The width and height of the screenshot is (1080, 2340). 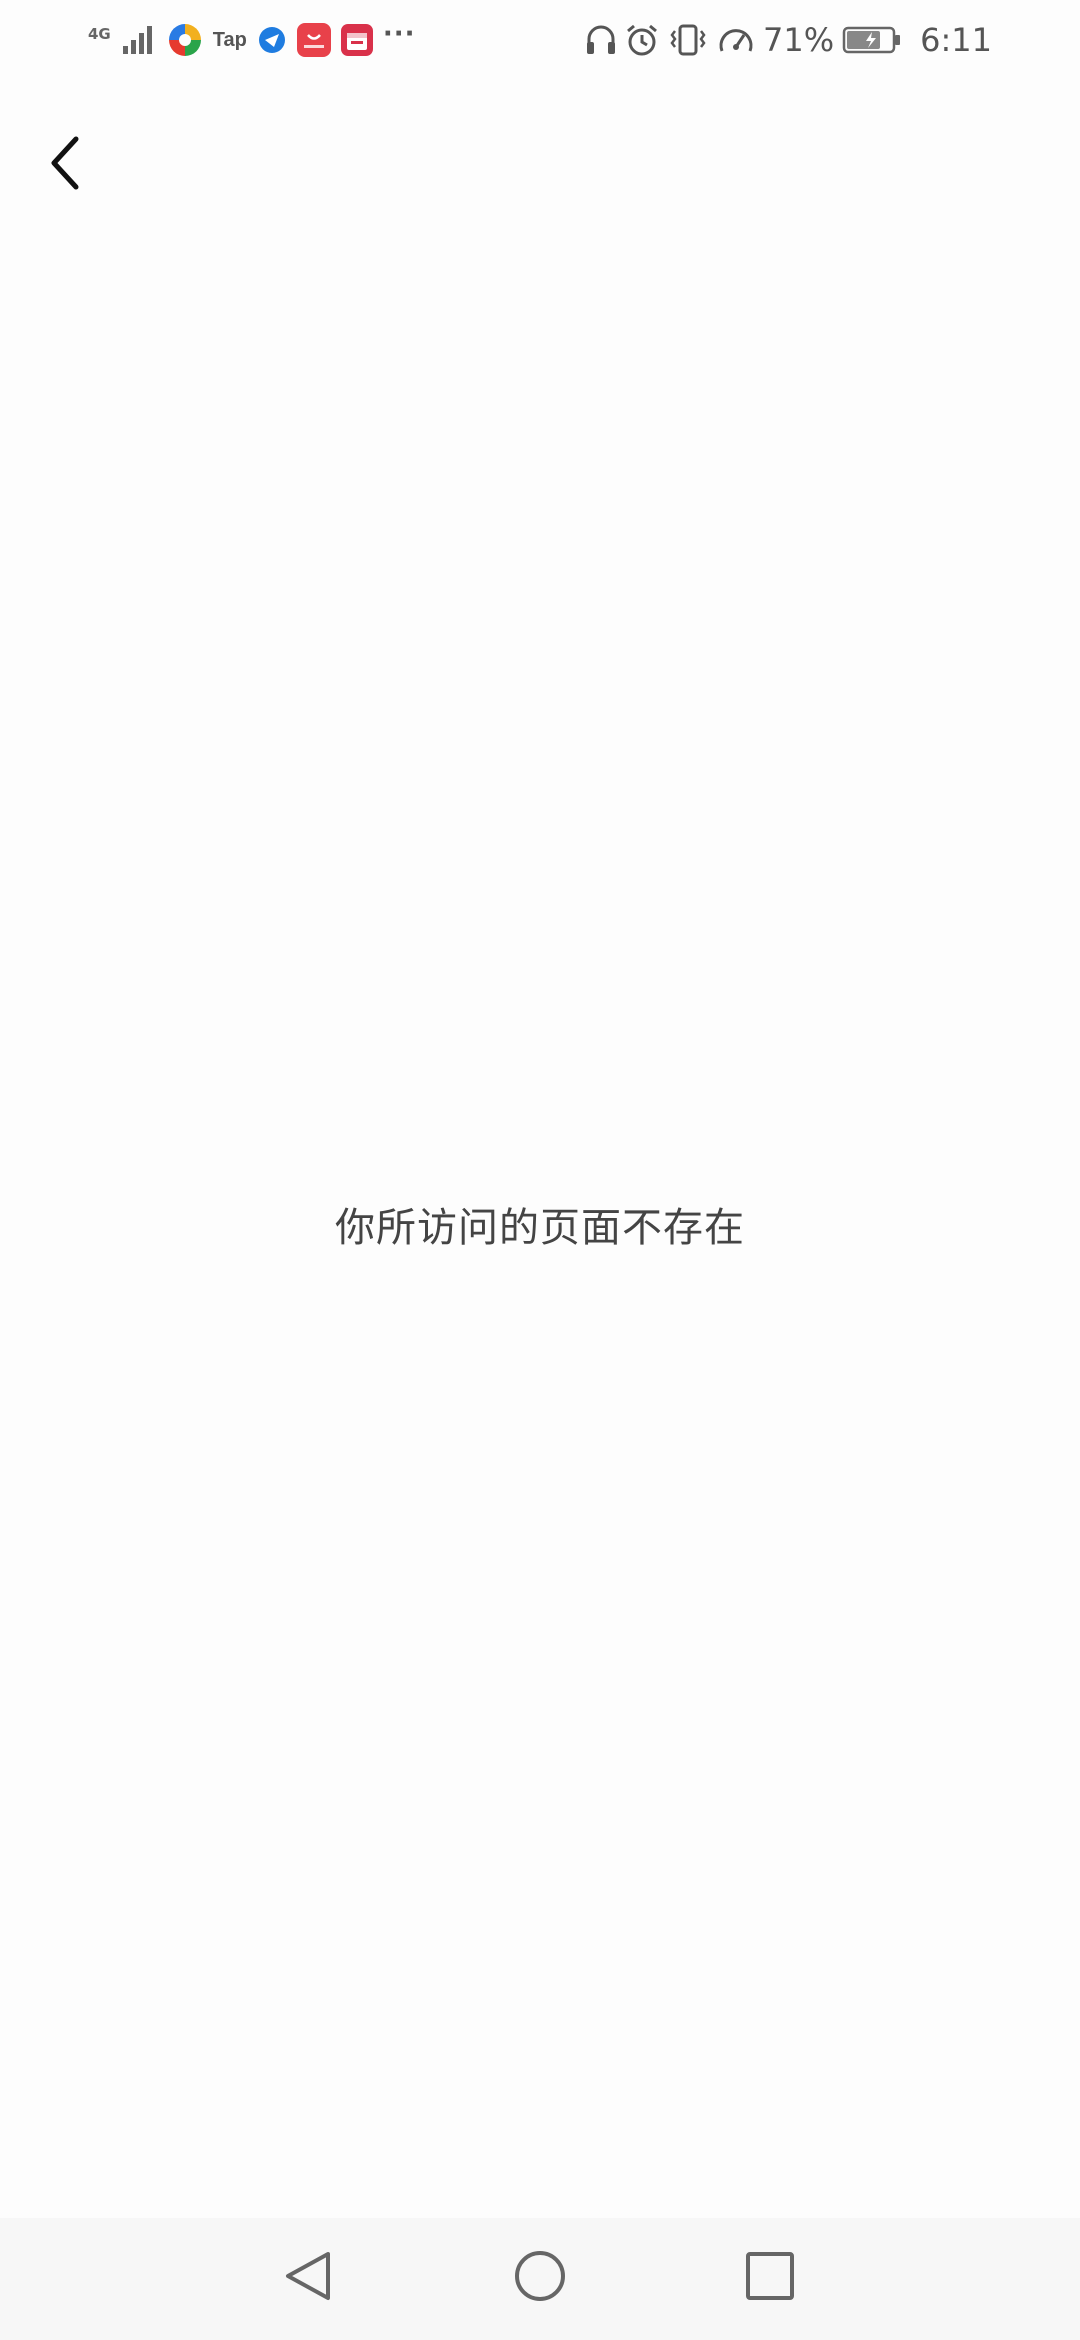 I want to click on nav-home-button, so click(x=540, y=2278).